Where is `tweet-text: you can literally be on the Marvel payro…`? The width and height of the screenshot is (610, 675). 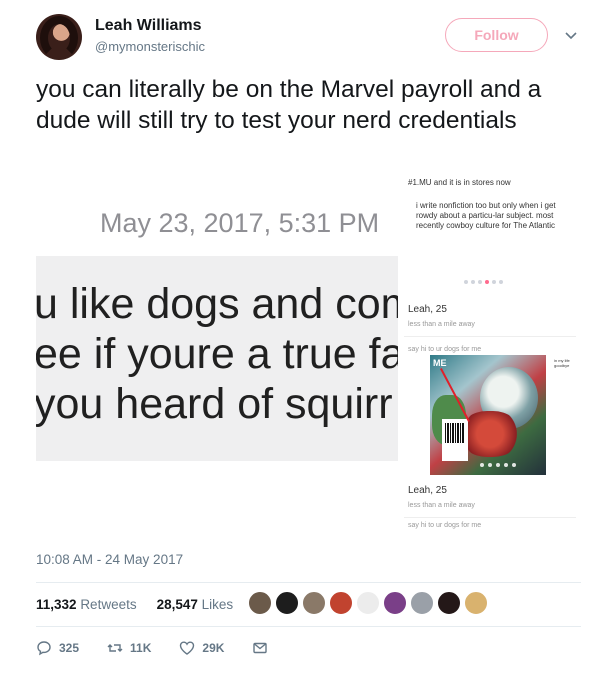 tweet-text: you can literally be on the Marvel payro… is located at coordinates (289, 105).